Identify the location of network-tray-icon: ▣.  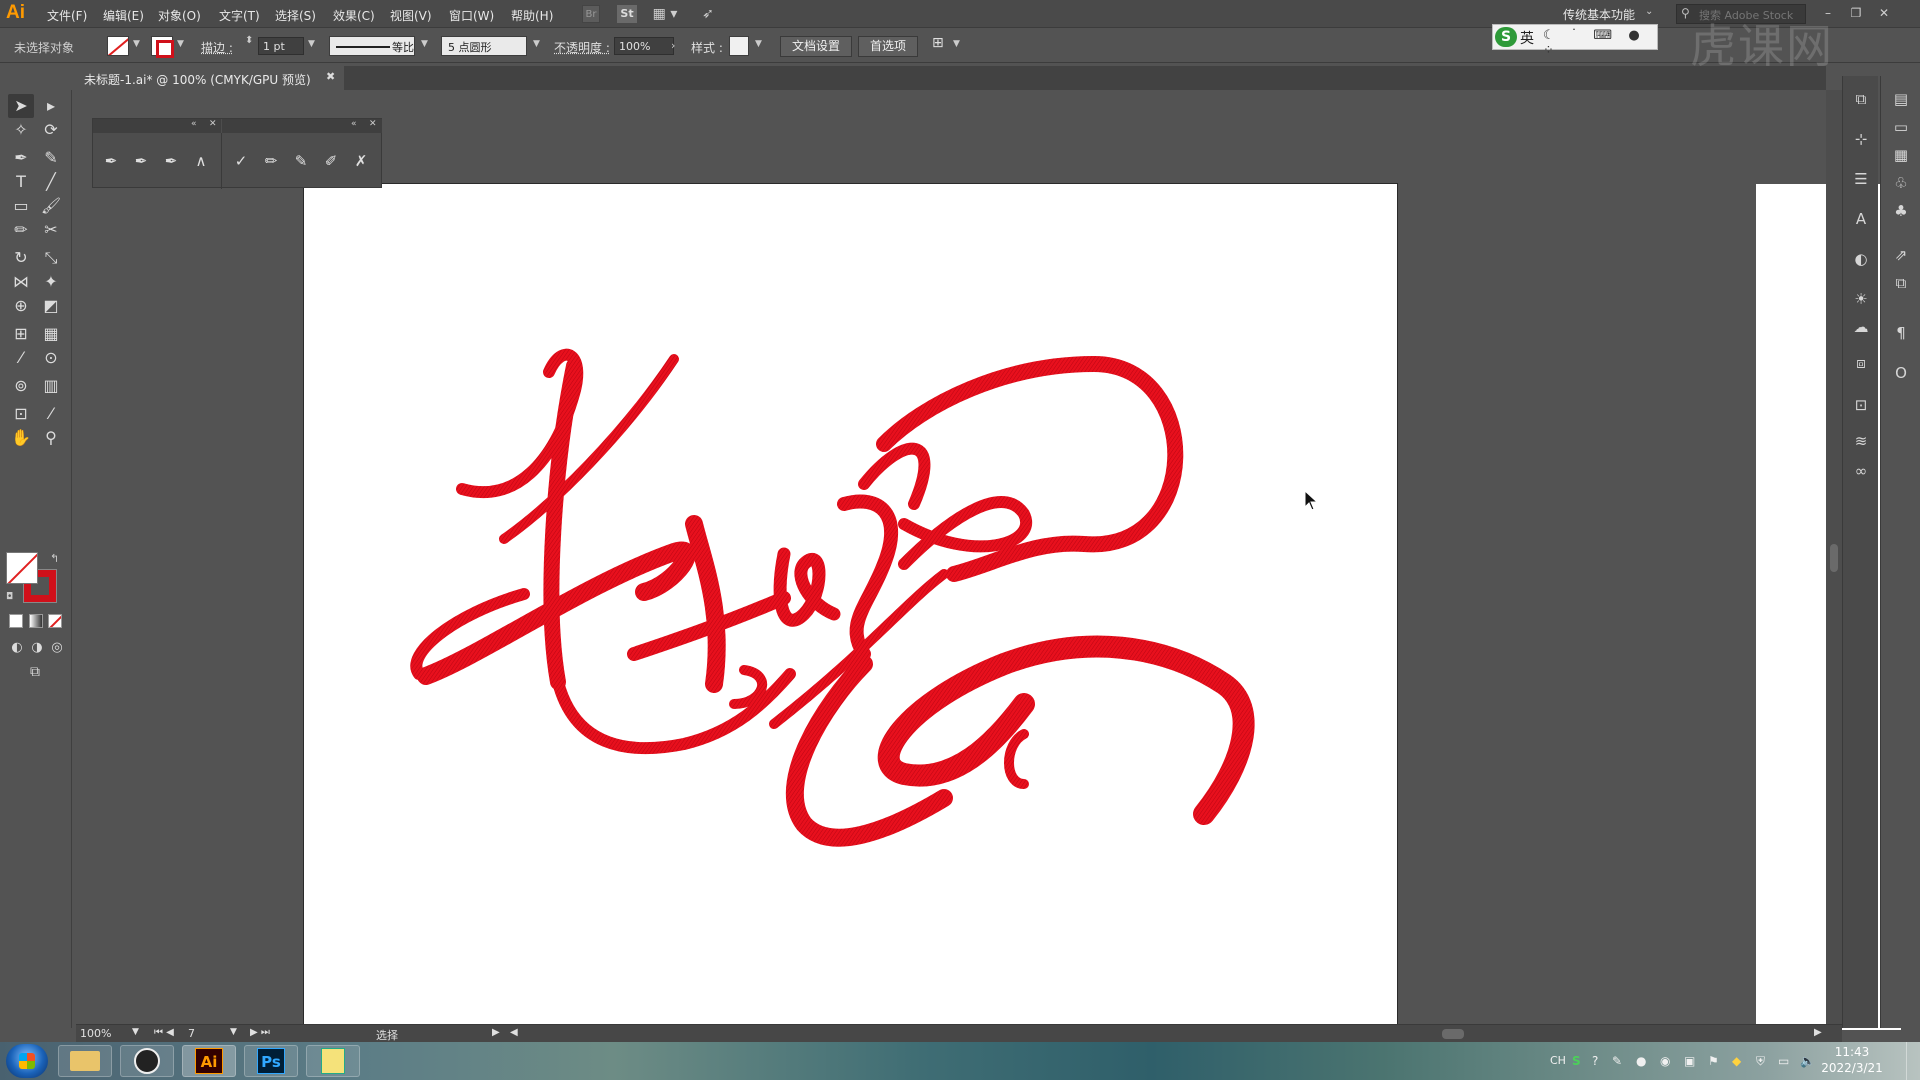
(1689, 1061).